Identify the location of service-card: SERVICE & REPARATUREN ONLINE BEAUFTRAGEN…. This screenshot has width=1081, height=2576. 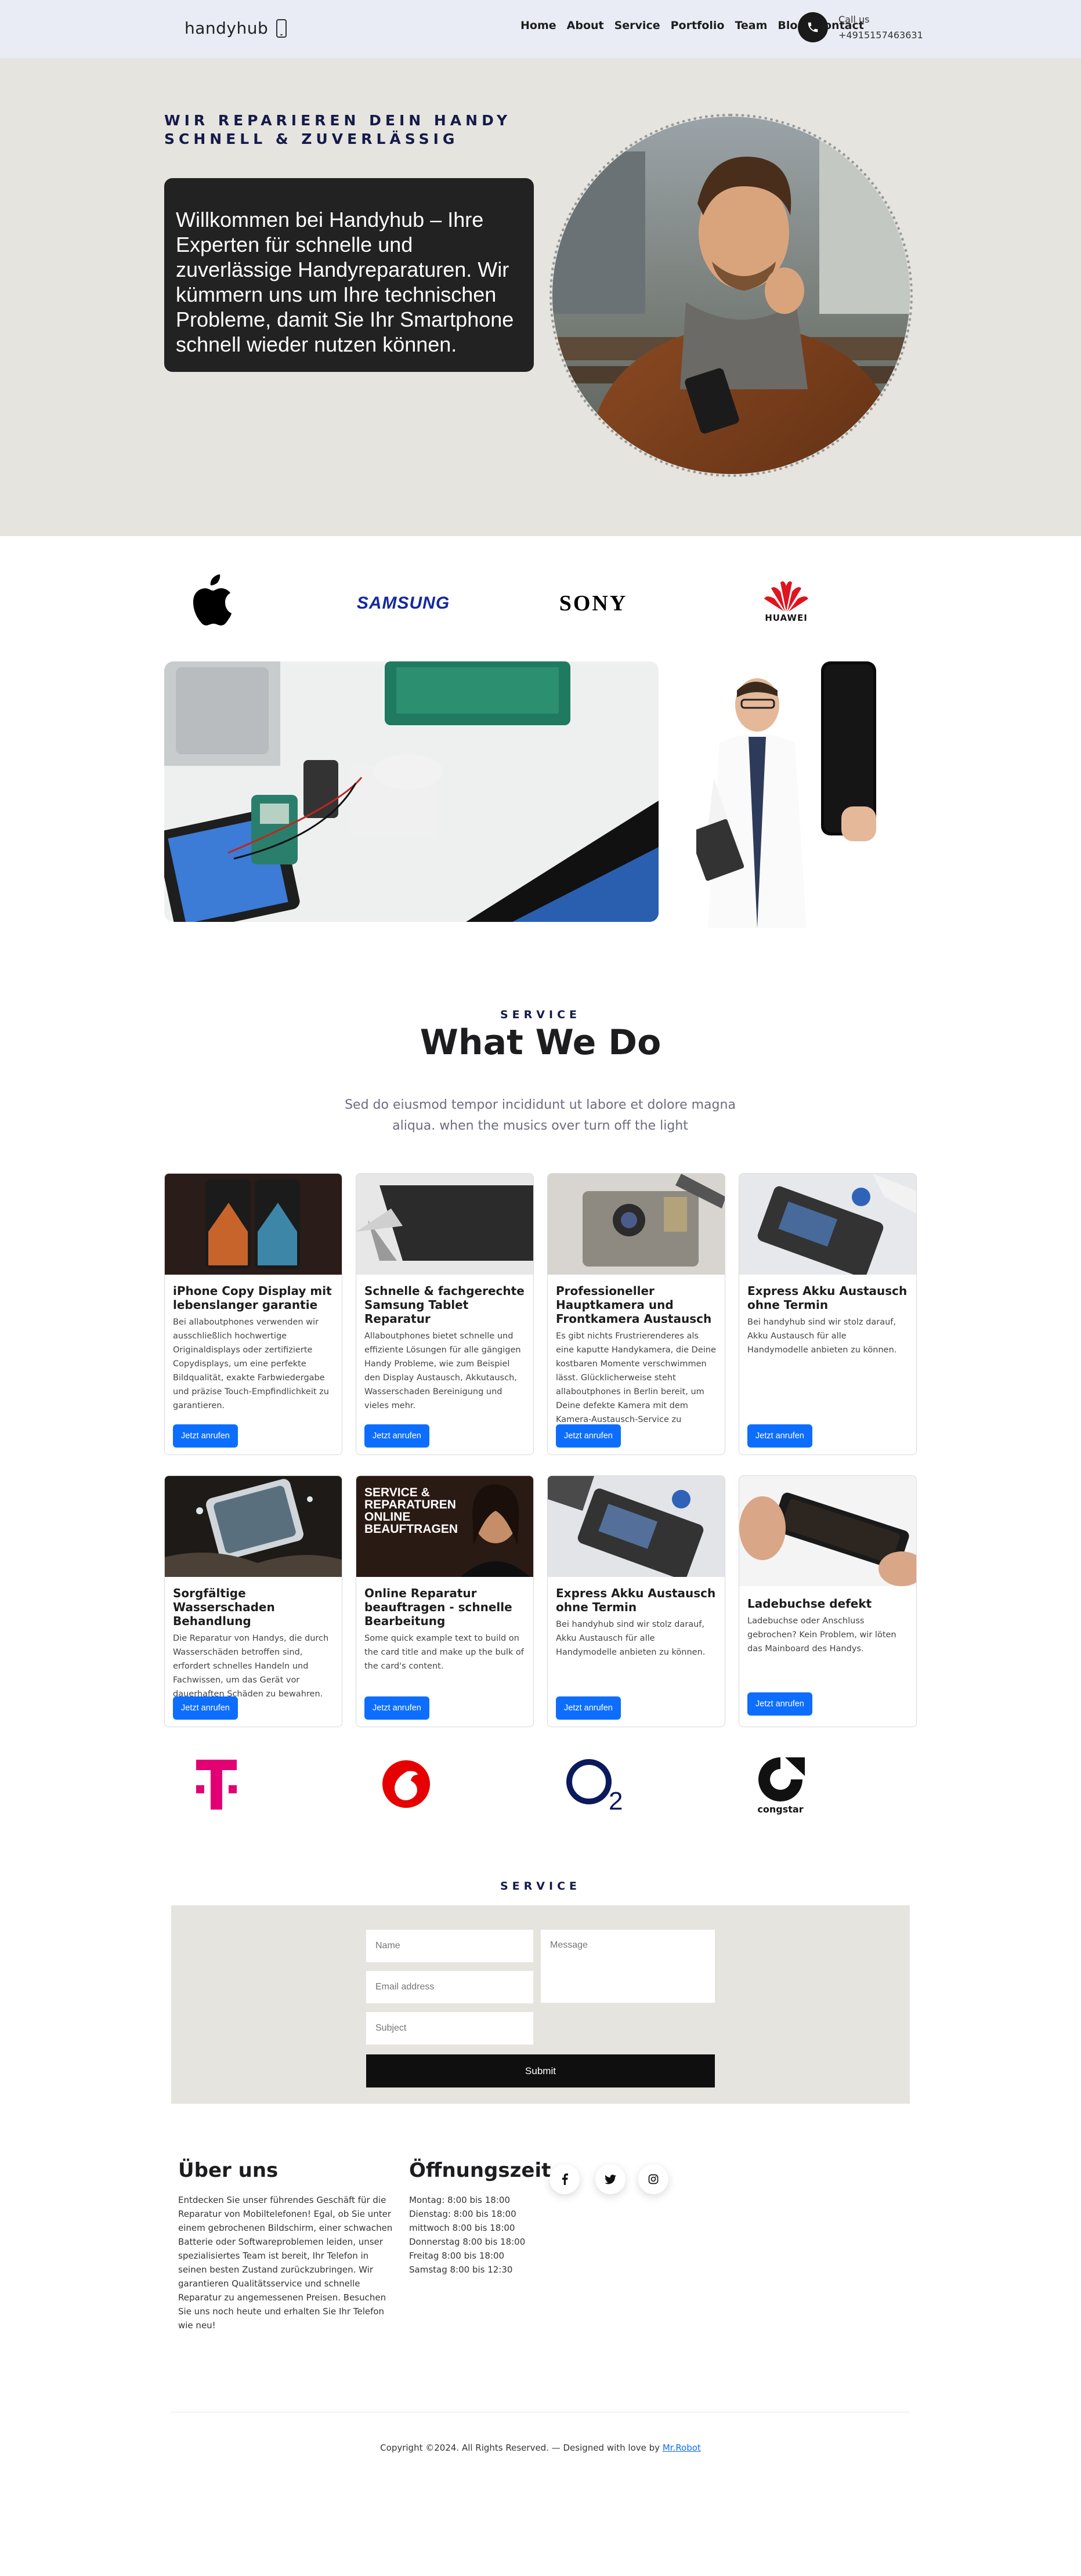
(445, 1601).